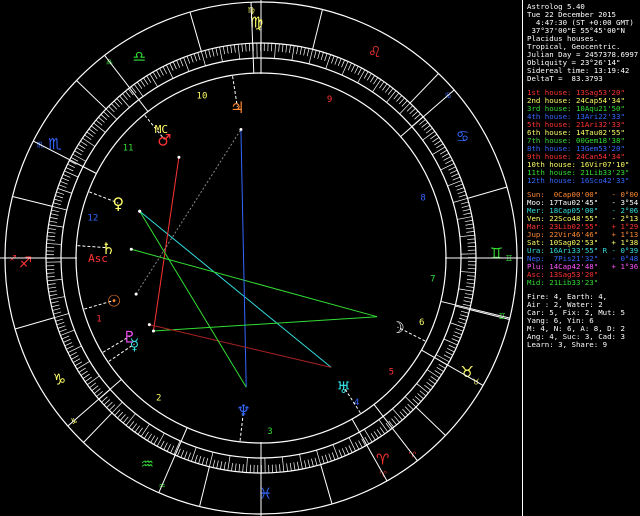 The width and height of the screenshot is (640, 516). What do you see at coordinates (576, 157) in the screenshot?
I see `house-cusp-line: 9th house: 24Can54'34"` at bounding box center [576, 157].